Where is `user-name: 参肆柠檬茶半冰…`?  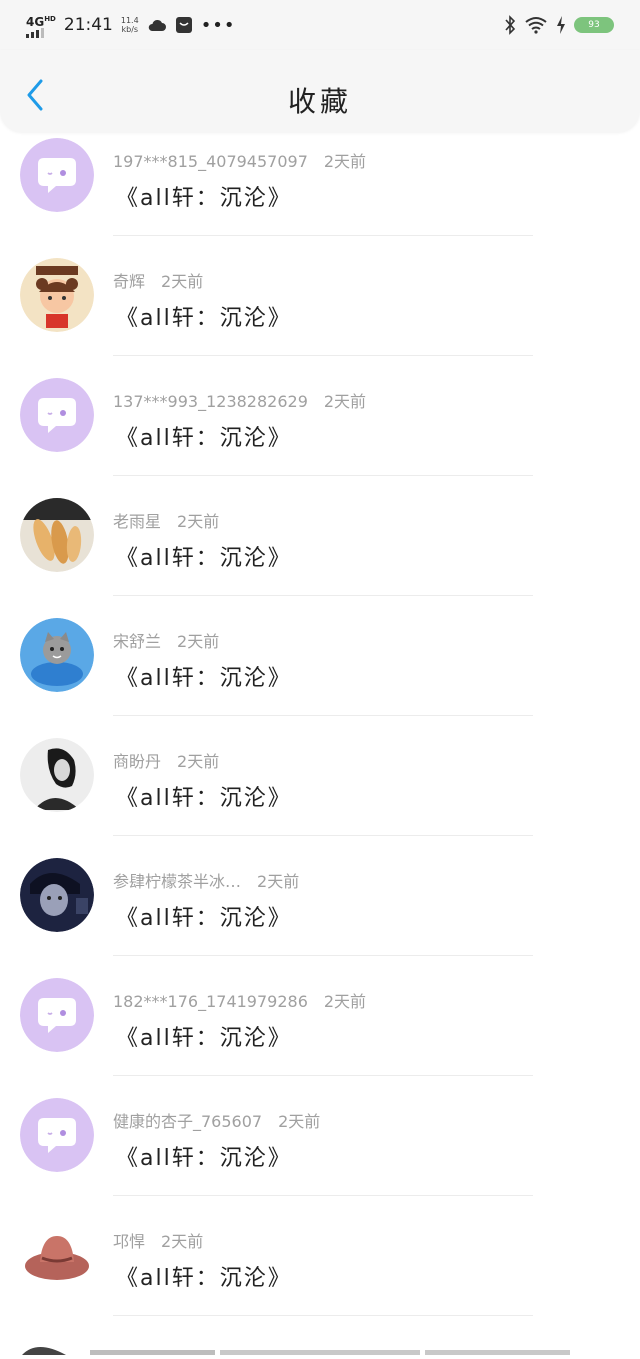 user-name: 参肆柠檬茶半冰… is located at coordinates (177, 881).